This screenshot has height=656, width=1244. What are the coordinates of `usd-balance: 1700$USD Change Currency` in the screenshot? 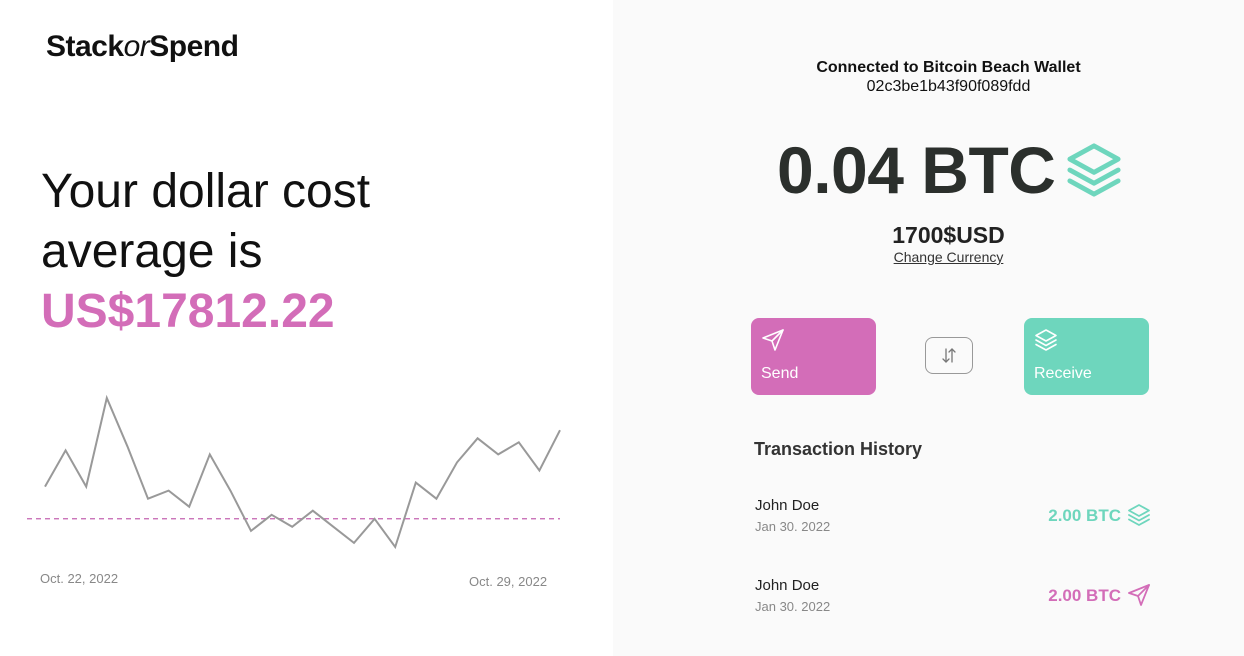 It's located at (928, 244).